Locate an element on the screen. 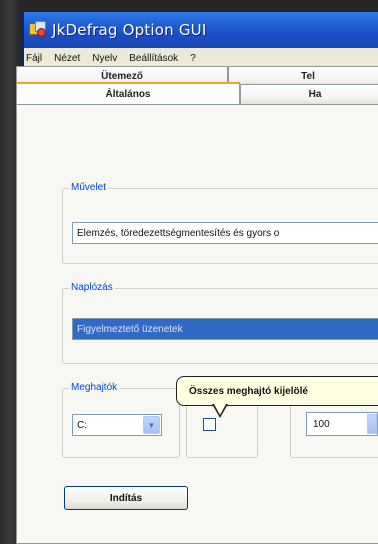 The height and width of the screenshot is (544, 378). select-all-drives-checkbox is located at coordinates (209, 424).